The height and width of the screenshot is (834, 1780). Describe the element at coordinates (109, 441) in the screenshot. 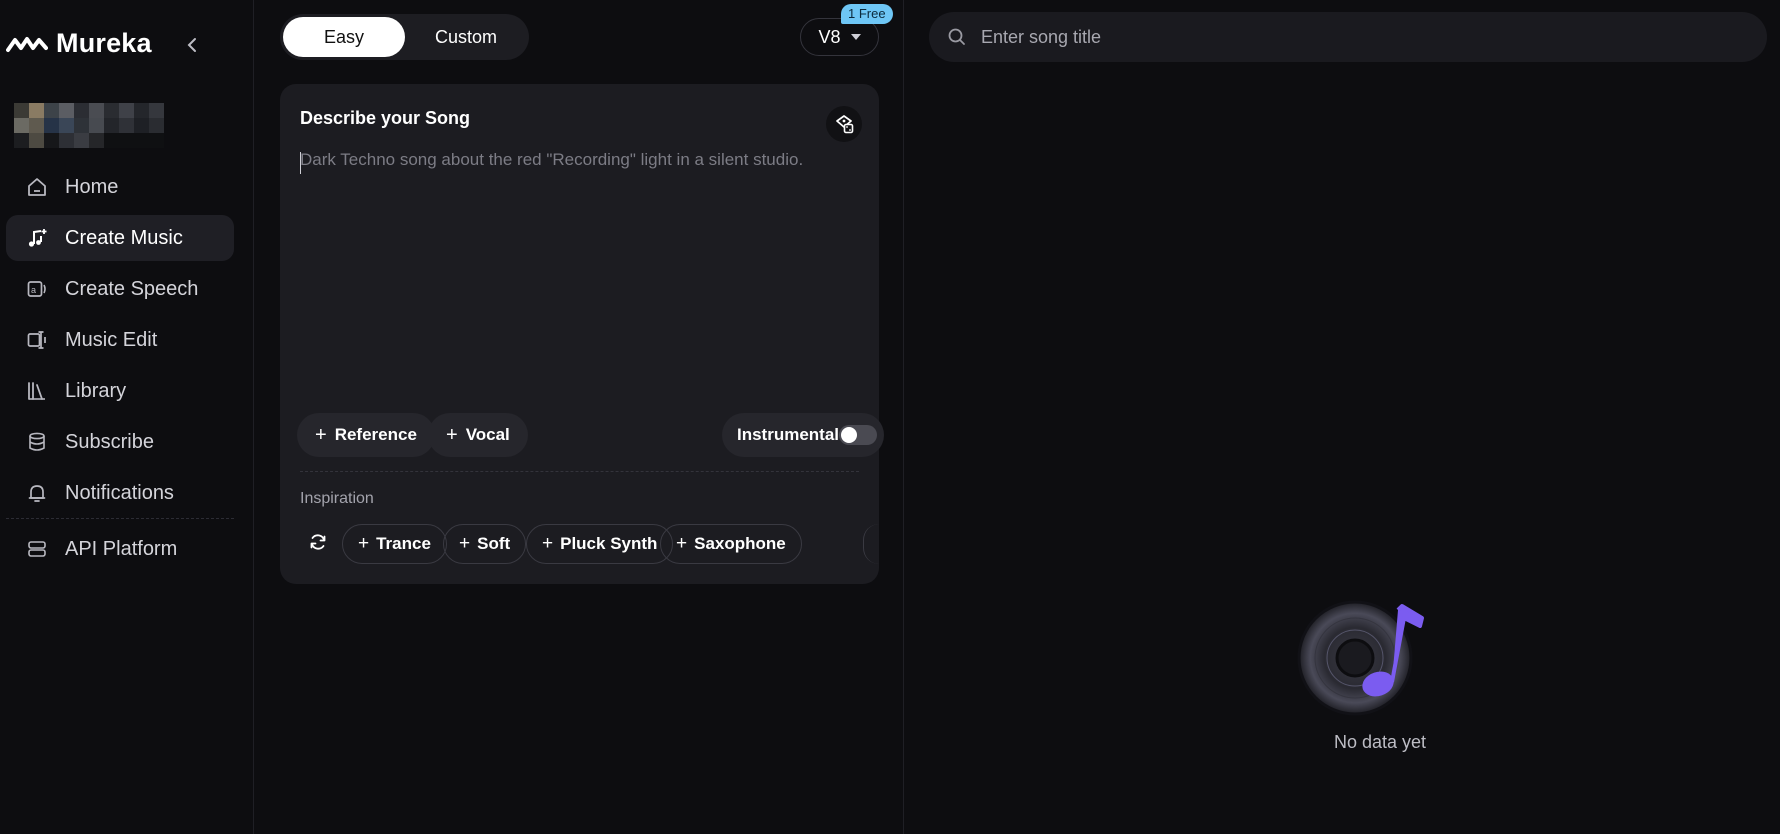

I see `sidebar-item-label: Subscribe` at that location.